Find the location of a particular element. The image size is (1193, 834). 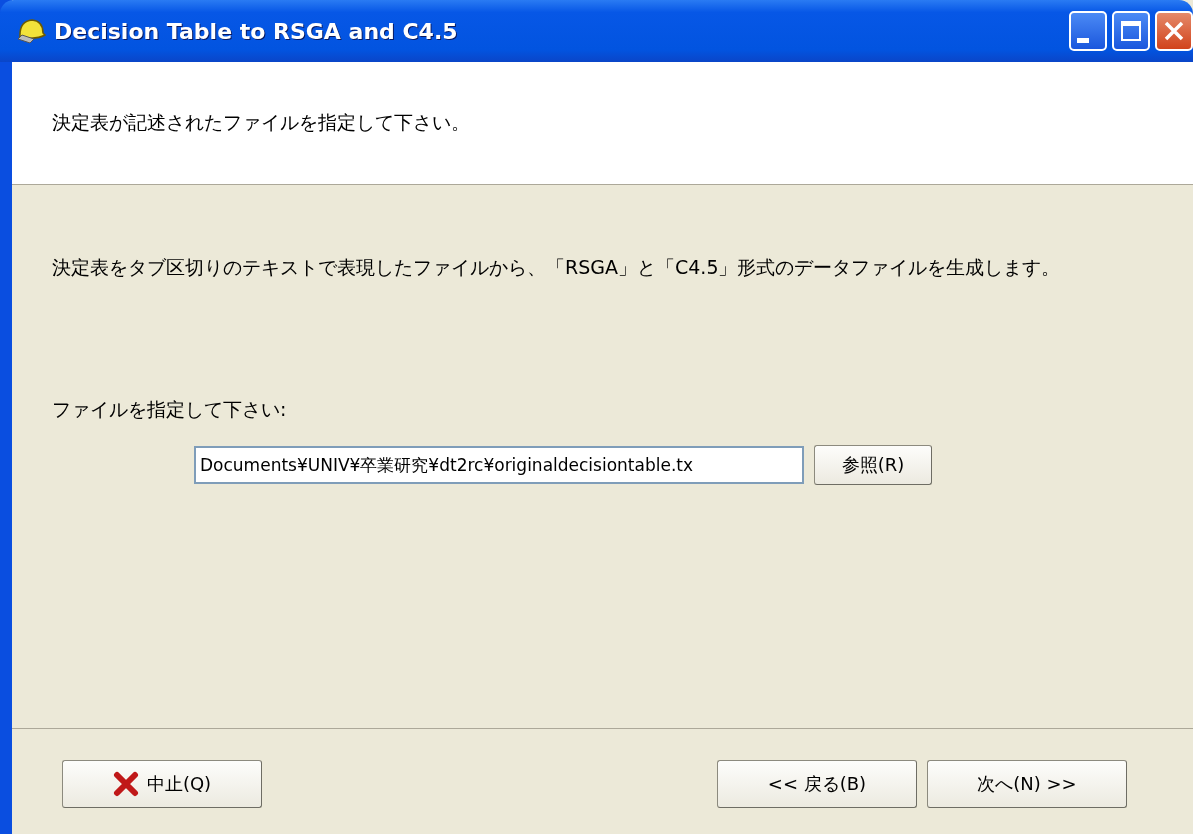

close-icon is located at coordinates (1174, 31).